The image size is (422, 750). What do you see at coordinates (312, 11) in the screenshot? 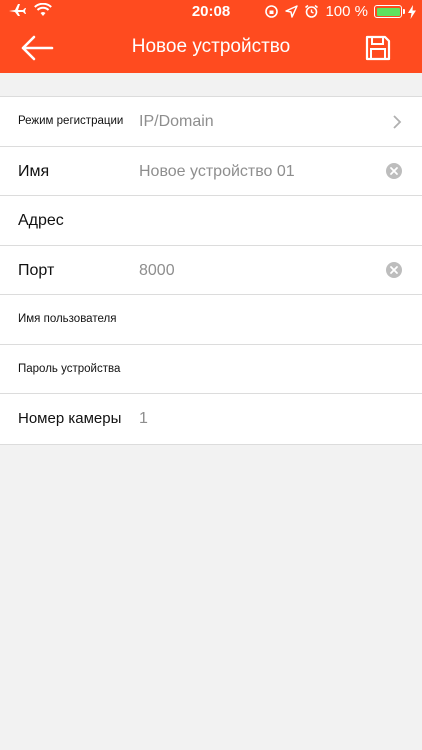
I see `alarm-icon` at bounding box center [312, 11].